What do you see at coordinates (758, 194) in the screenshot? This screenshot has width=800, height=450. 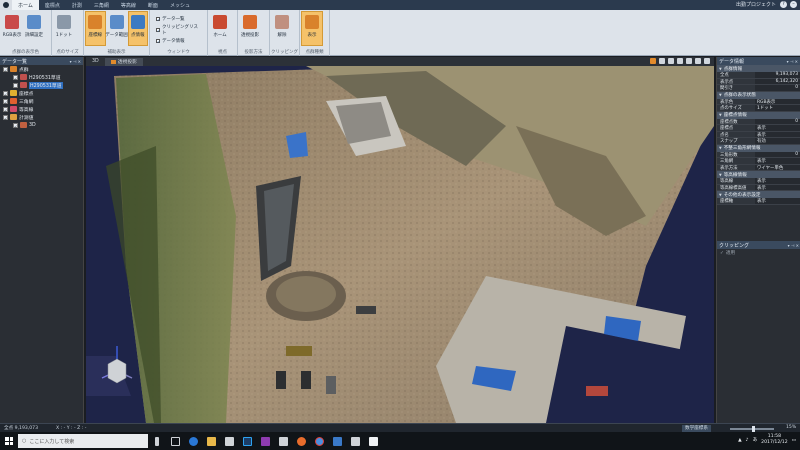 I see `info-section-header: ▼ その他の表示設定` at bounding box center [758, 194].